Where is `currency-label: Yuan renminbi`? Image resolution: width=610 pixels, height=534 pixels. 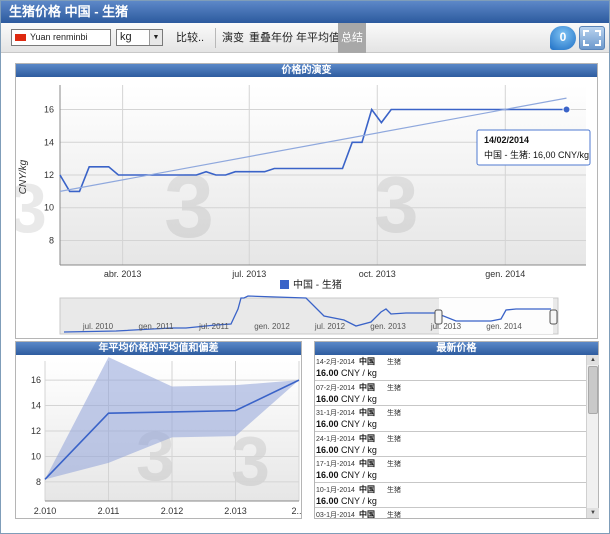
currency-label: Yuan renminbi is located at coordinates (59, 37).